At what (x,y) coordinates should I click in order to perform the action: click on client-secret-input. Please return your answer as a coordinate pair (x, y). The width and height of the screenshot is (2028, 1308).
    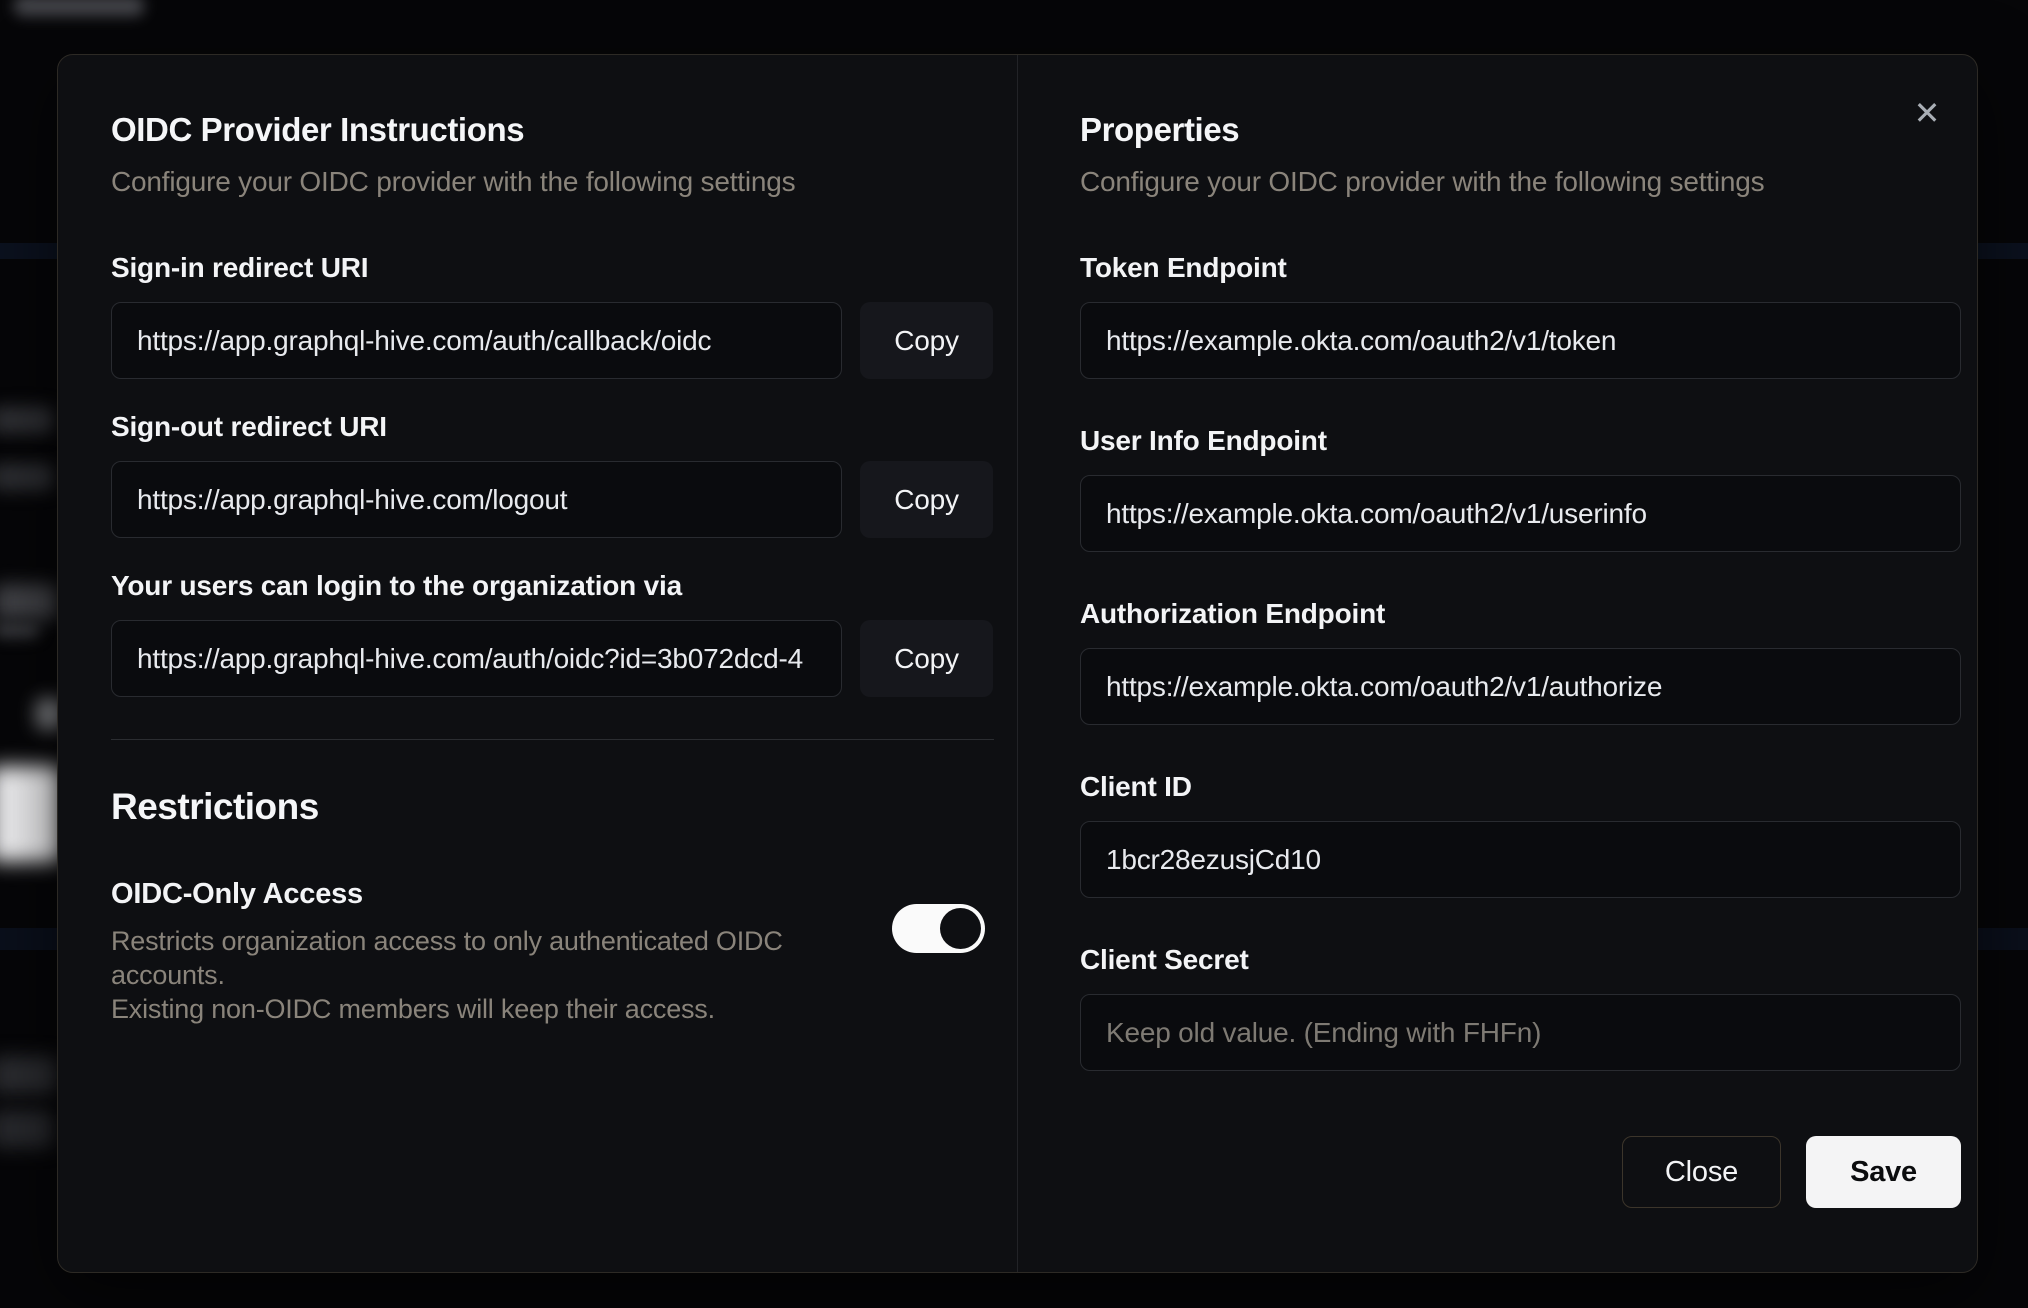
    Looking at the image, I should click on (1520, 1032).